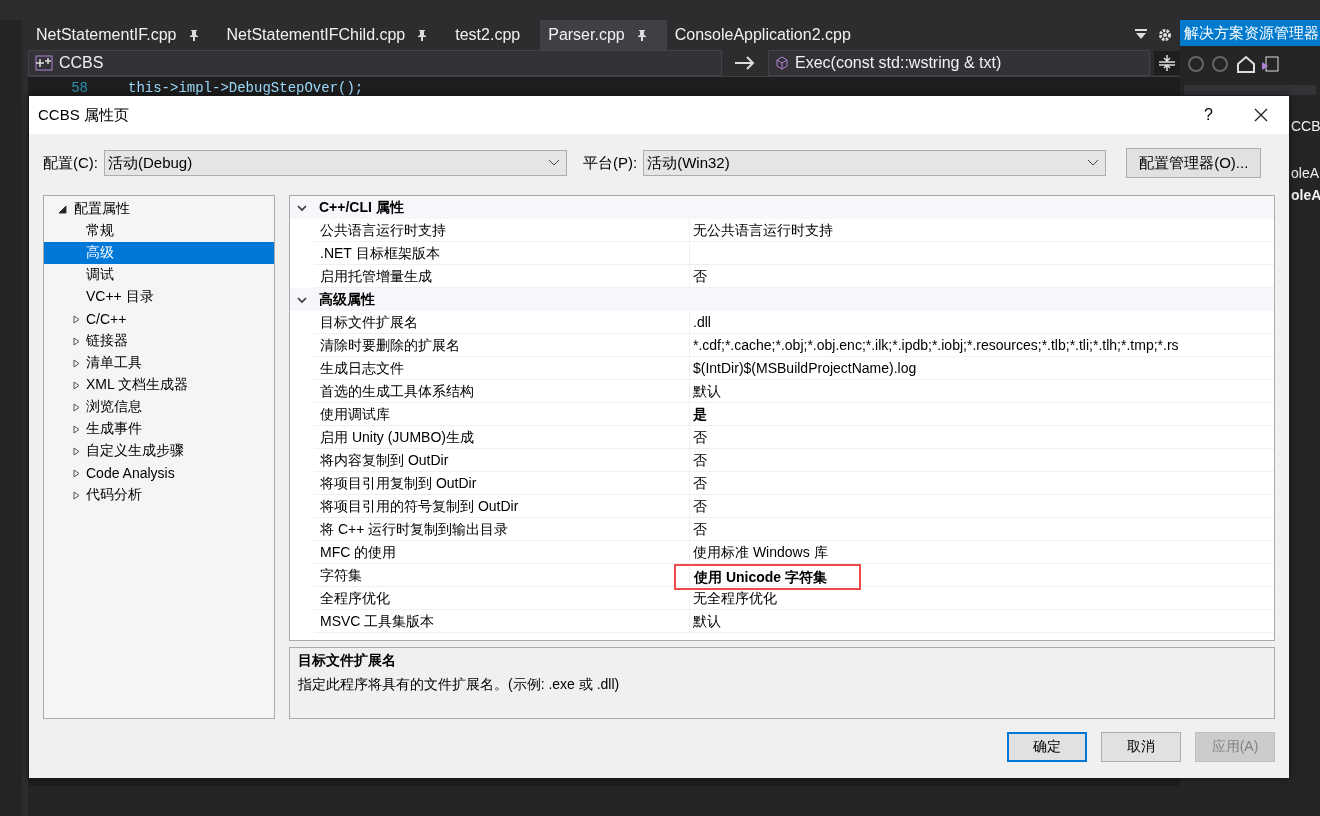 This screenshot has height=816, width=1320. I want to click on property-name: MSVC 工具集版本, so click(377, 621).